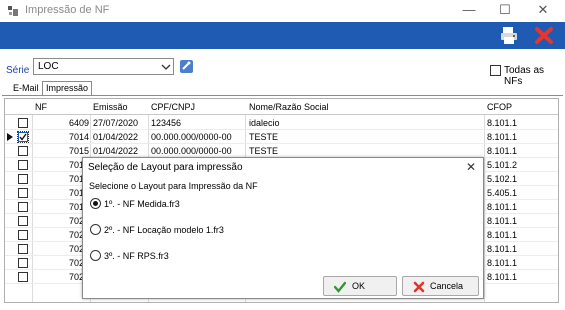 This screenshot has width=565, height=310. Describe the element at coordinates (502, 165) in the screenshot. I see `cell-cfop: 5.101.2` at that location.